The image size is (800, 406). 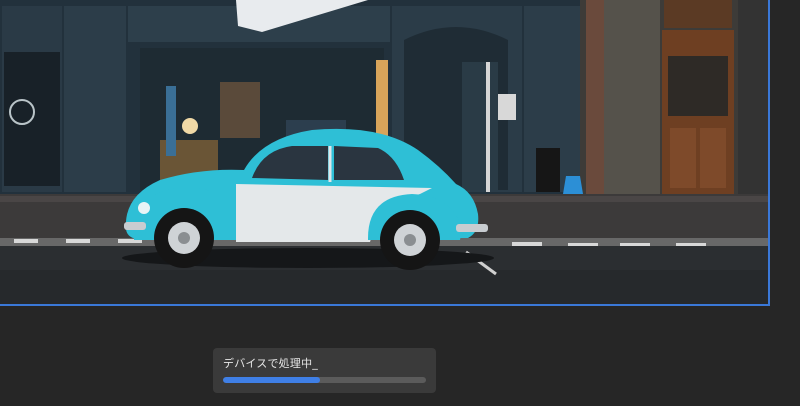 What do you see at coordinates (324, 380) in the screenshot?
I see `progress-bar` at bounding box center [324, 380].